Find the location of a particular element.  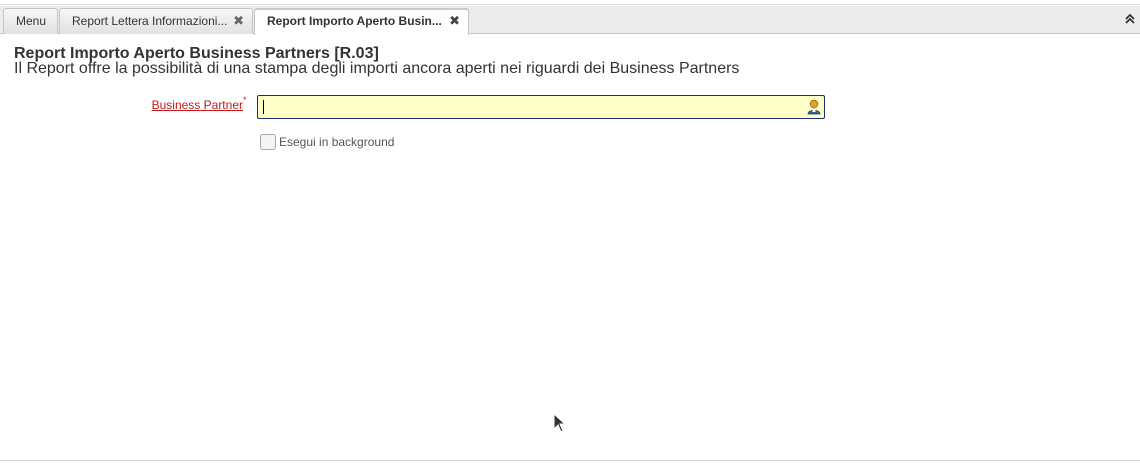

tab-menu: Menu is located at coordinates (30, 21).